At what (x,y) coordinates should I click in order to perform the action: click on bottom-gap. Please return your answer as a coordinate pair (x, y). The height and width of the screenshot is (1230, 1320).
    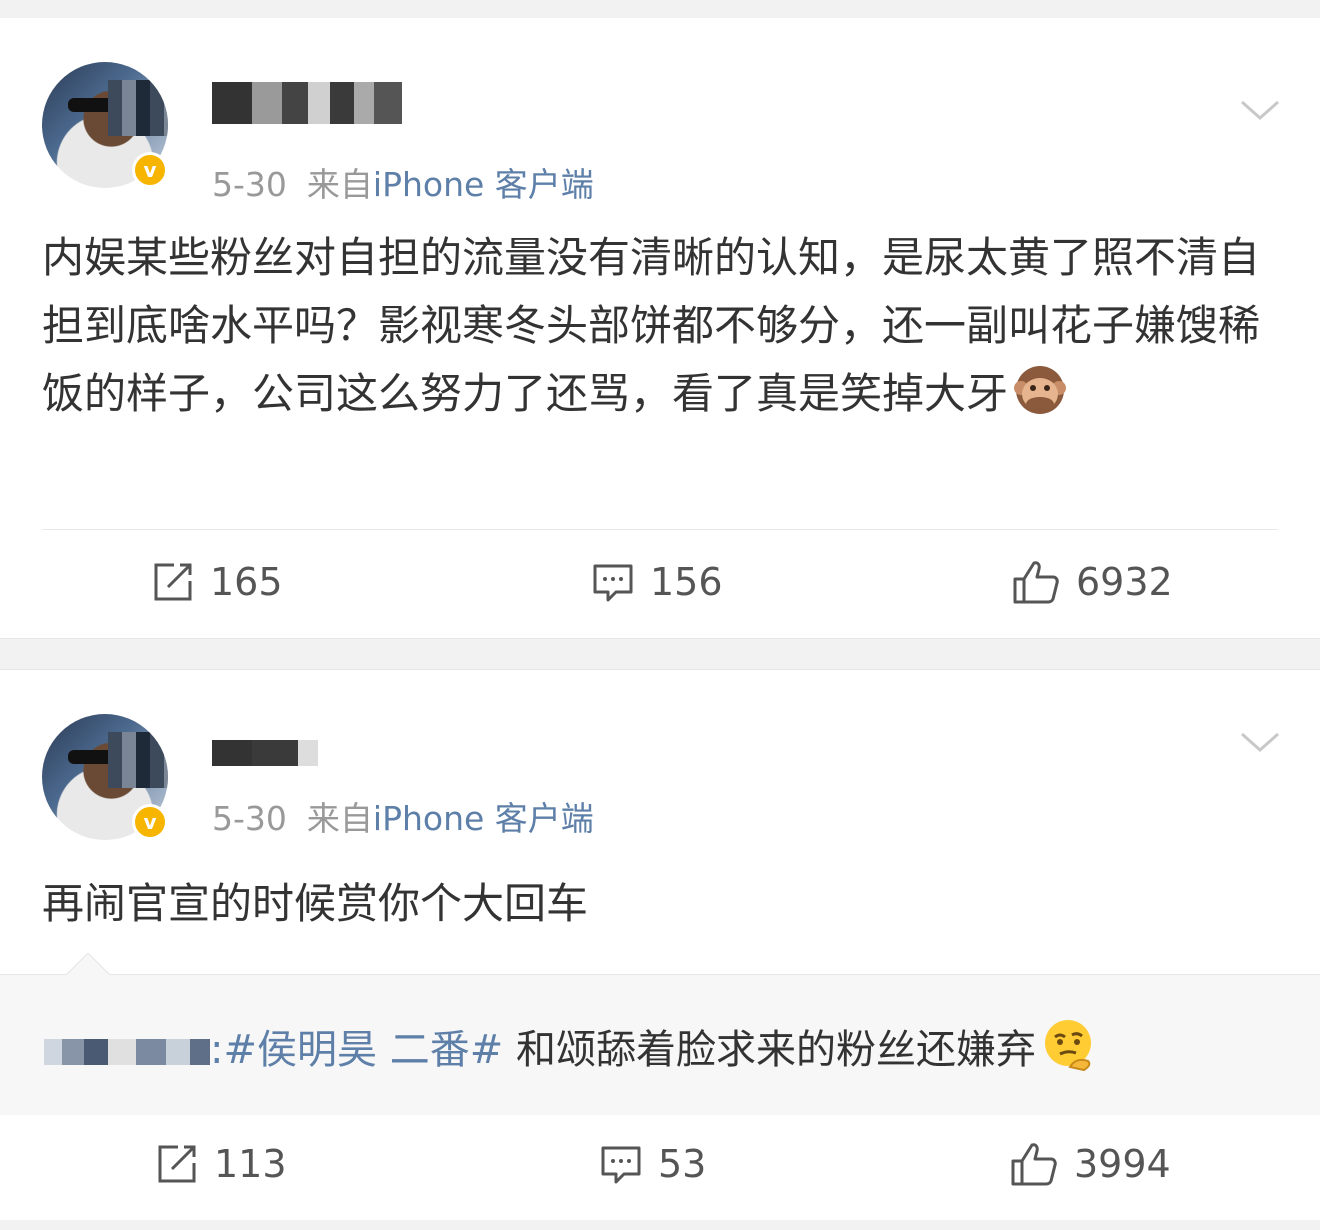
    Looking at the image, I should click on (660, 1225).